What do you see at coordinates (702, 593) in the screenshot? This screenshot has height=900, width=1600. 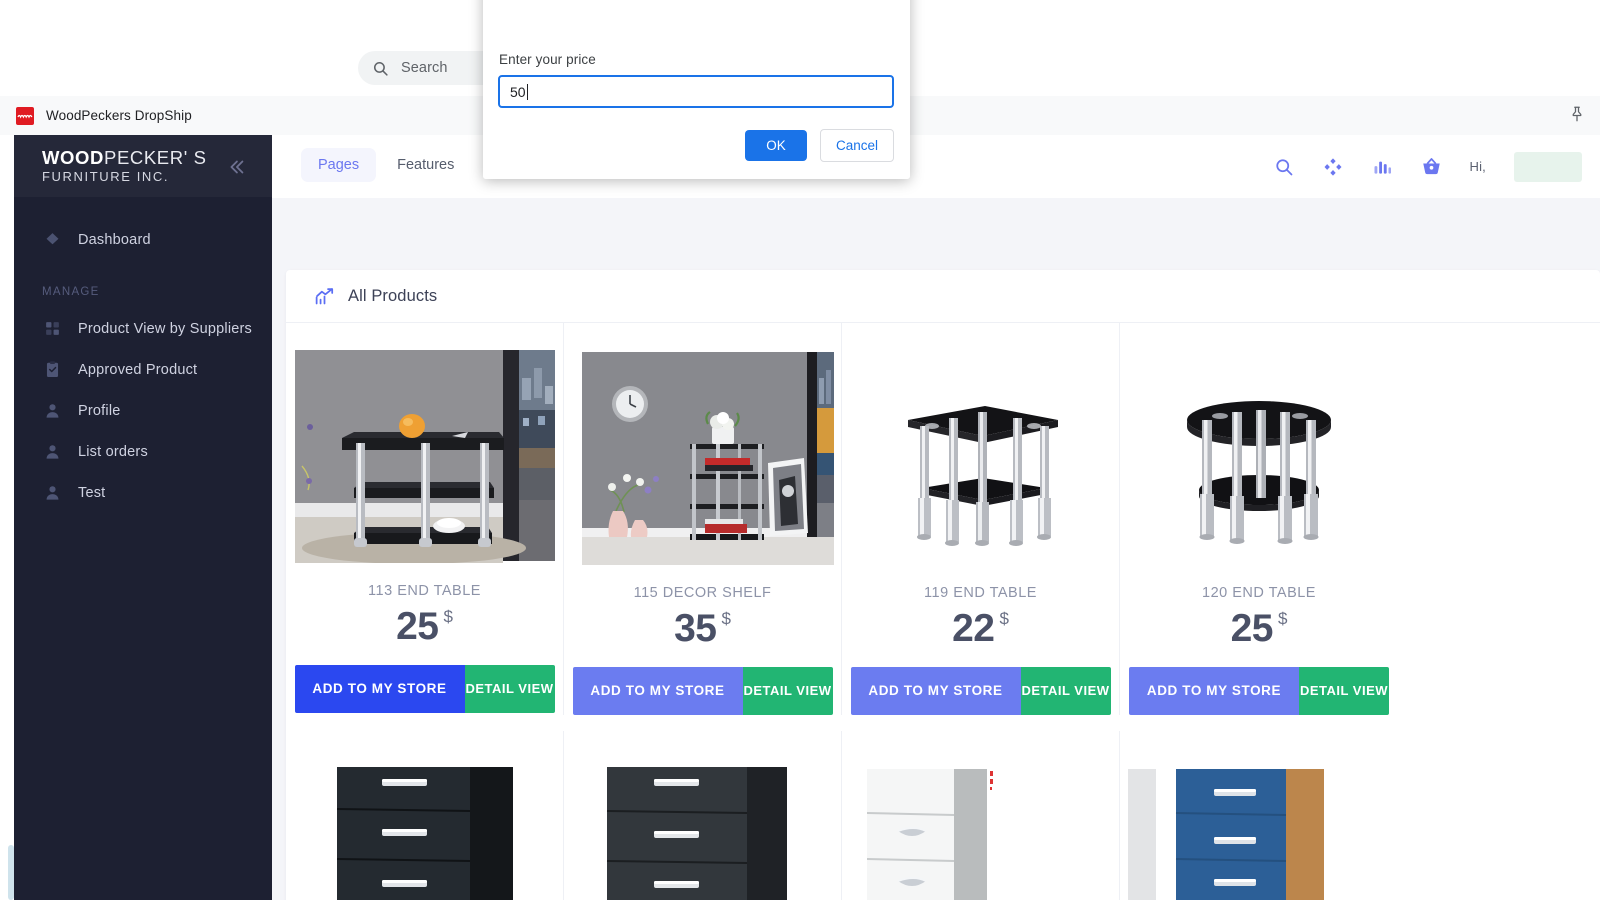 I see `product-name: 115 DECOR SHELF` at bounding box center [702, 593].